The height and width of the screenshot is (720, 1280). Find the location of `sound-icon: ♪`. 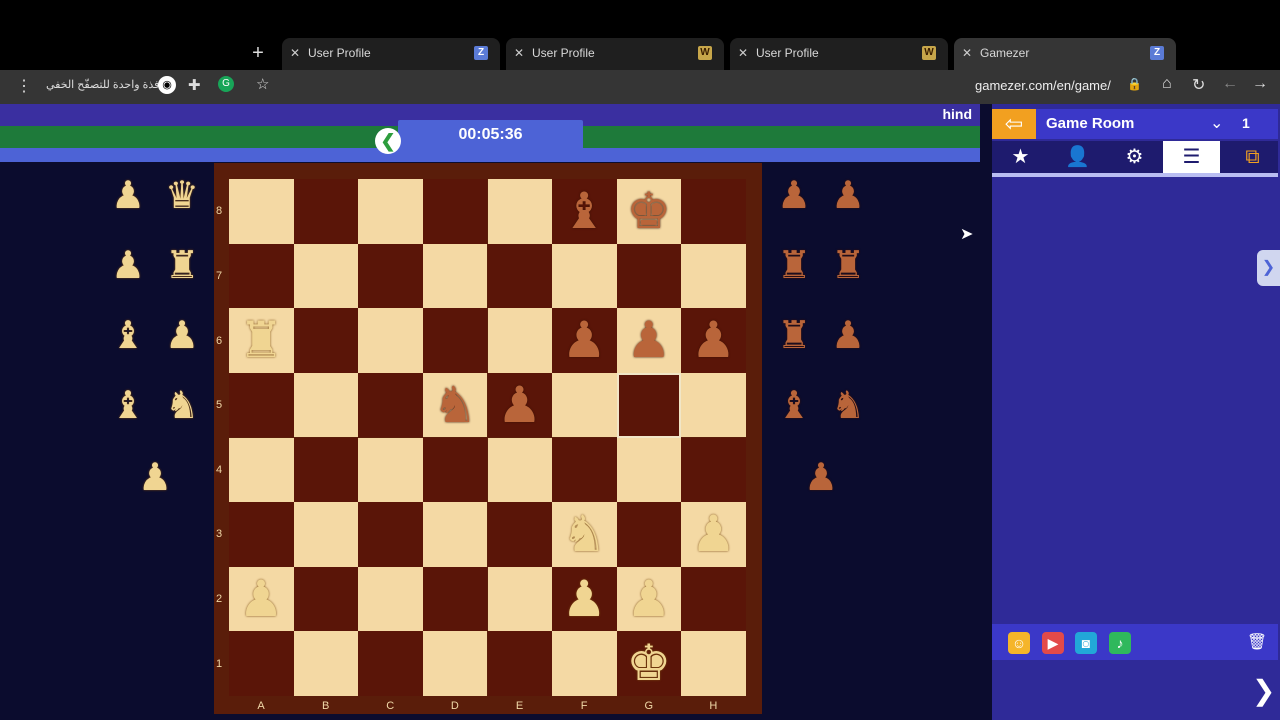

sound-icon: ♪ is located at coordinates (1120, 643).